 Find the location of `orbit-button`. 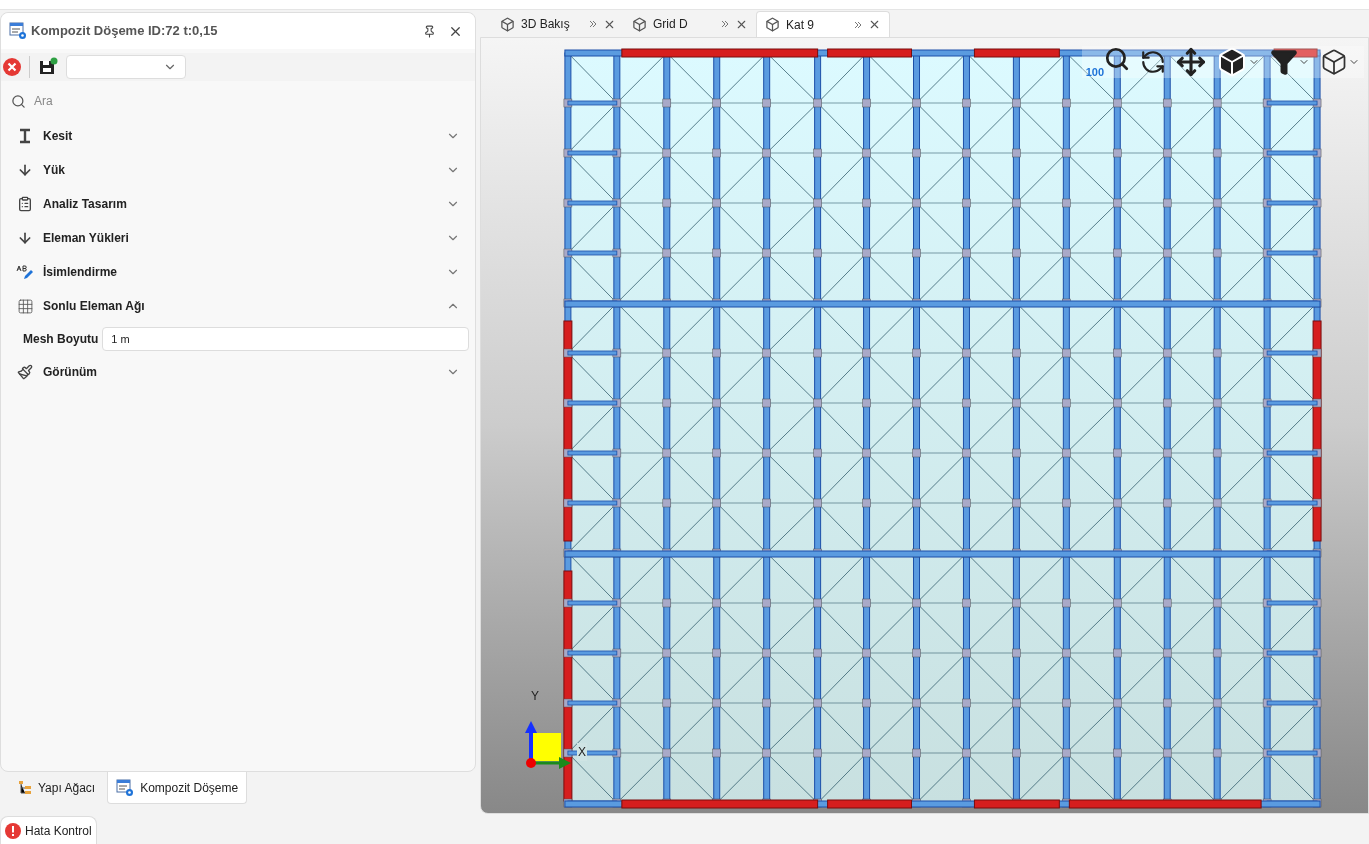

orbit-button is located at coordinates (1153, 62).